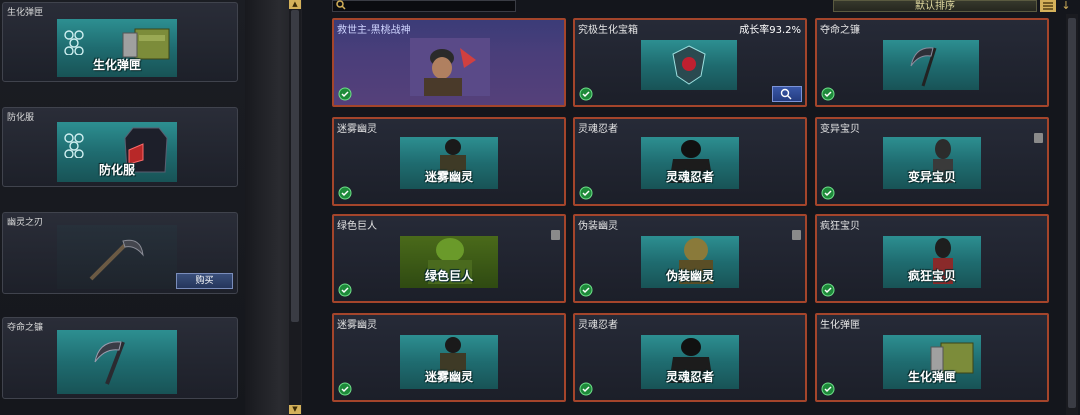 Image resolution: width=1080 pixels, height=415 pixels. I want to click on item-card-green-giant: 绿色巨人 绿色巨人, so click(449, 258).